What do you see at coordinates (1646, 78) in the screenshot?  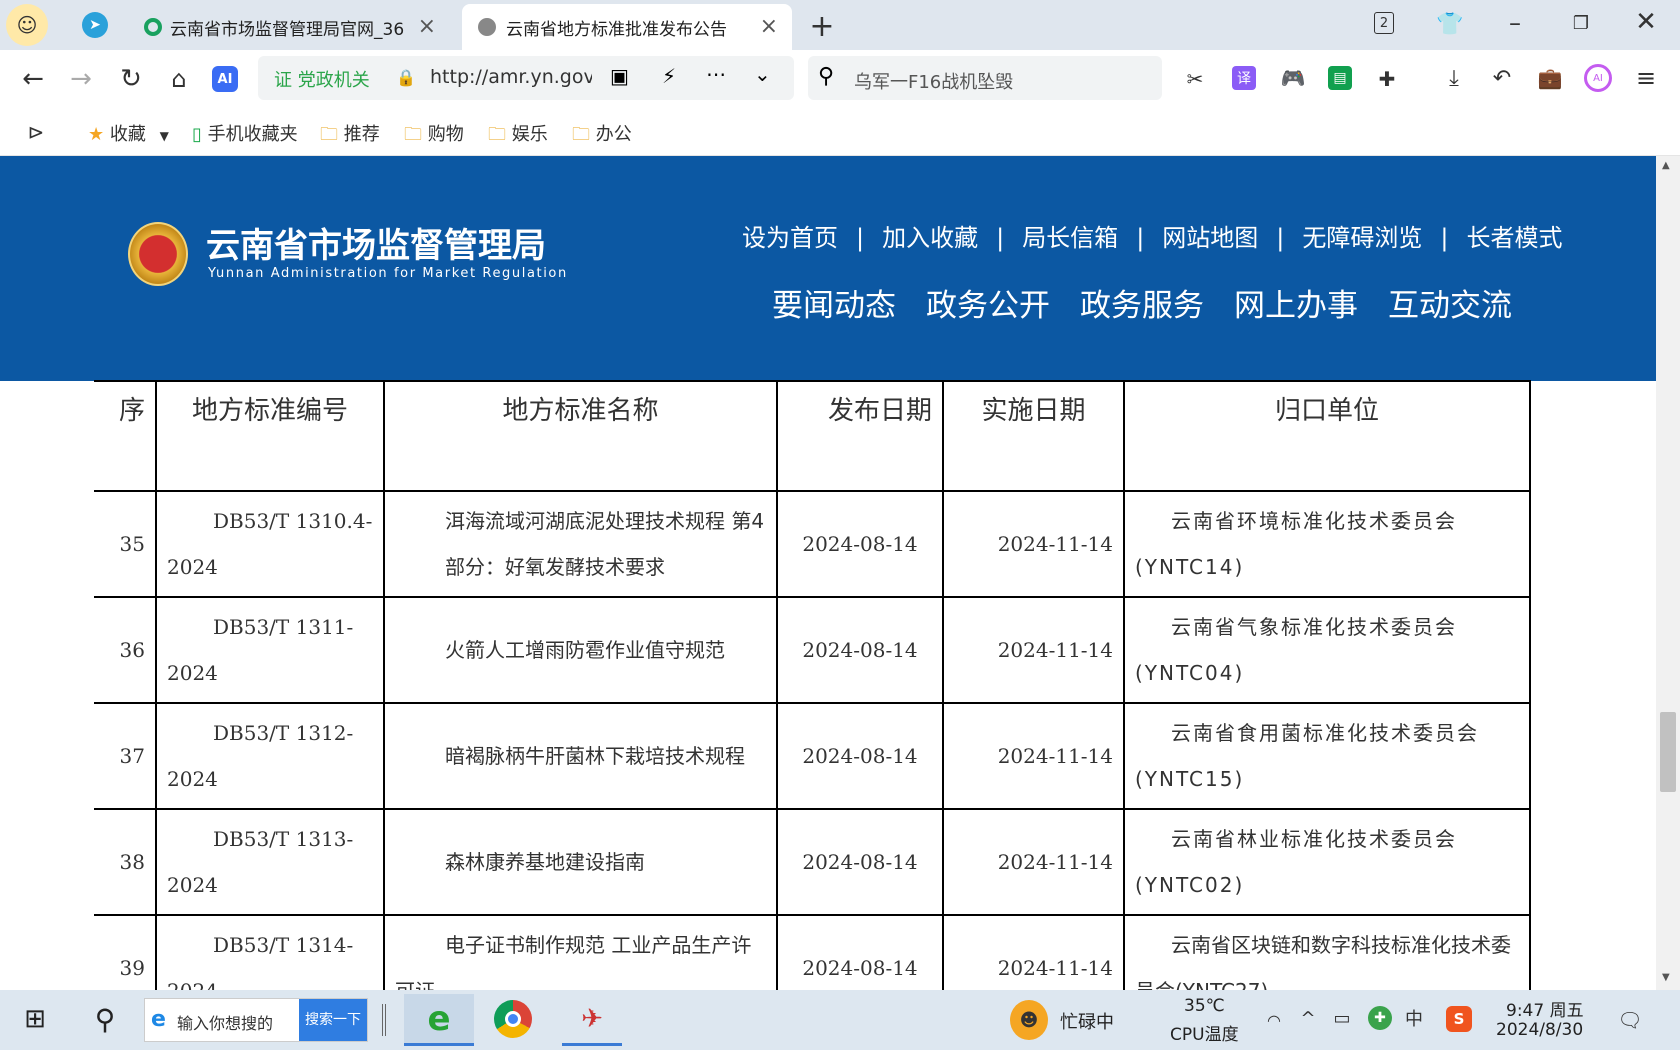 I see `menu-icon: ≡` at bounding box center [1646, 78].